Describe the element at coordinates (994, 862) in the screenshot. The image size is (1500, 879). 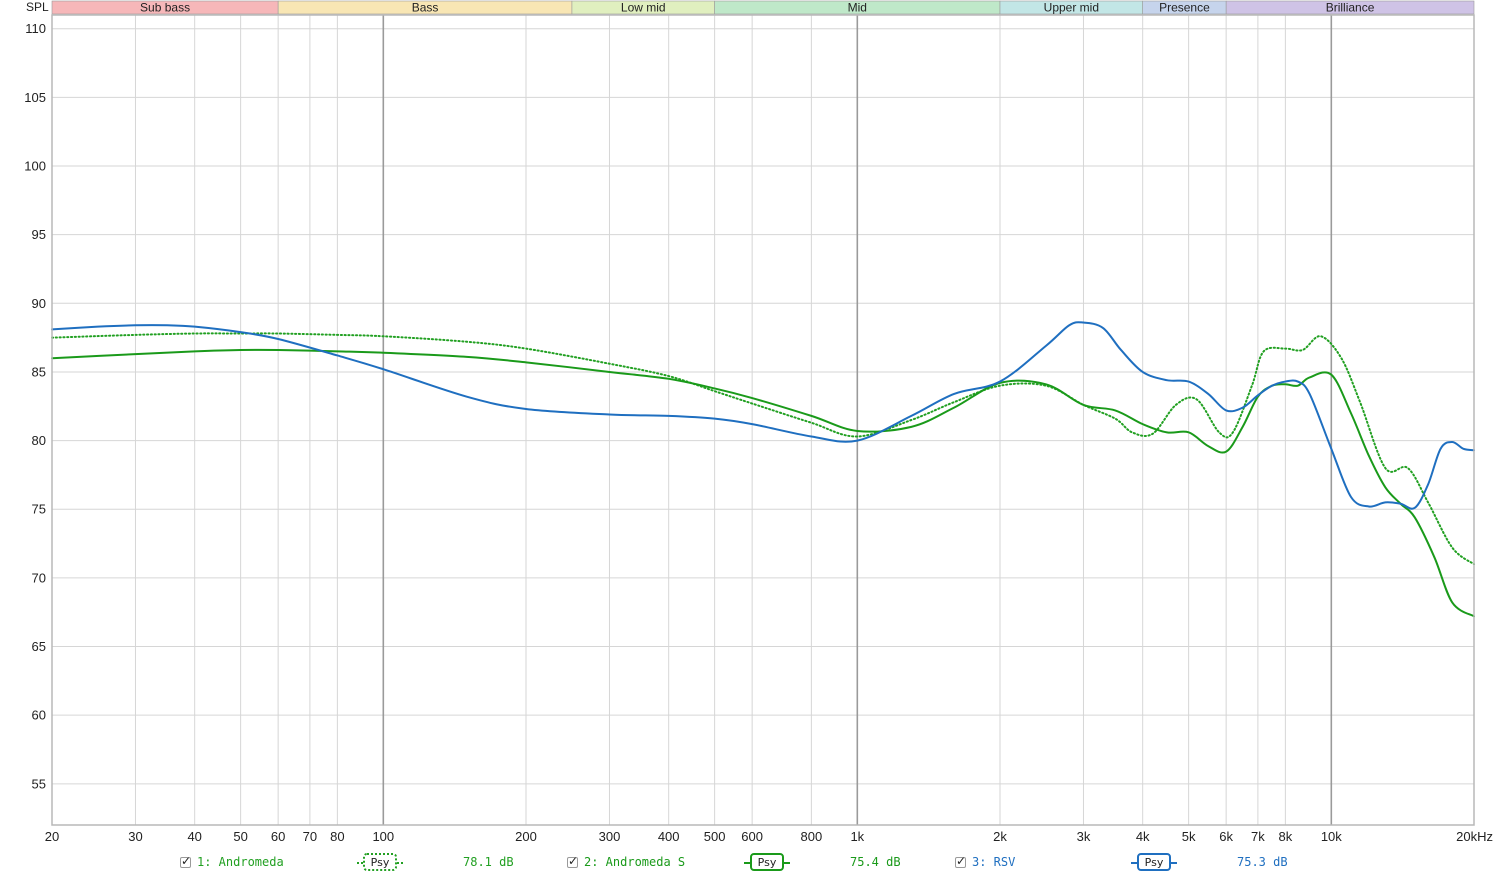
I see `legend-label-3: 3: RSV` at that location.